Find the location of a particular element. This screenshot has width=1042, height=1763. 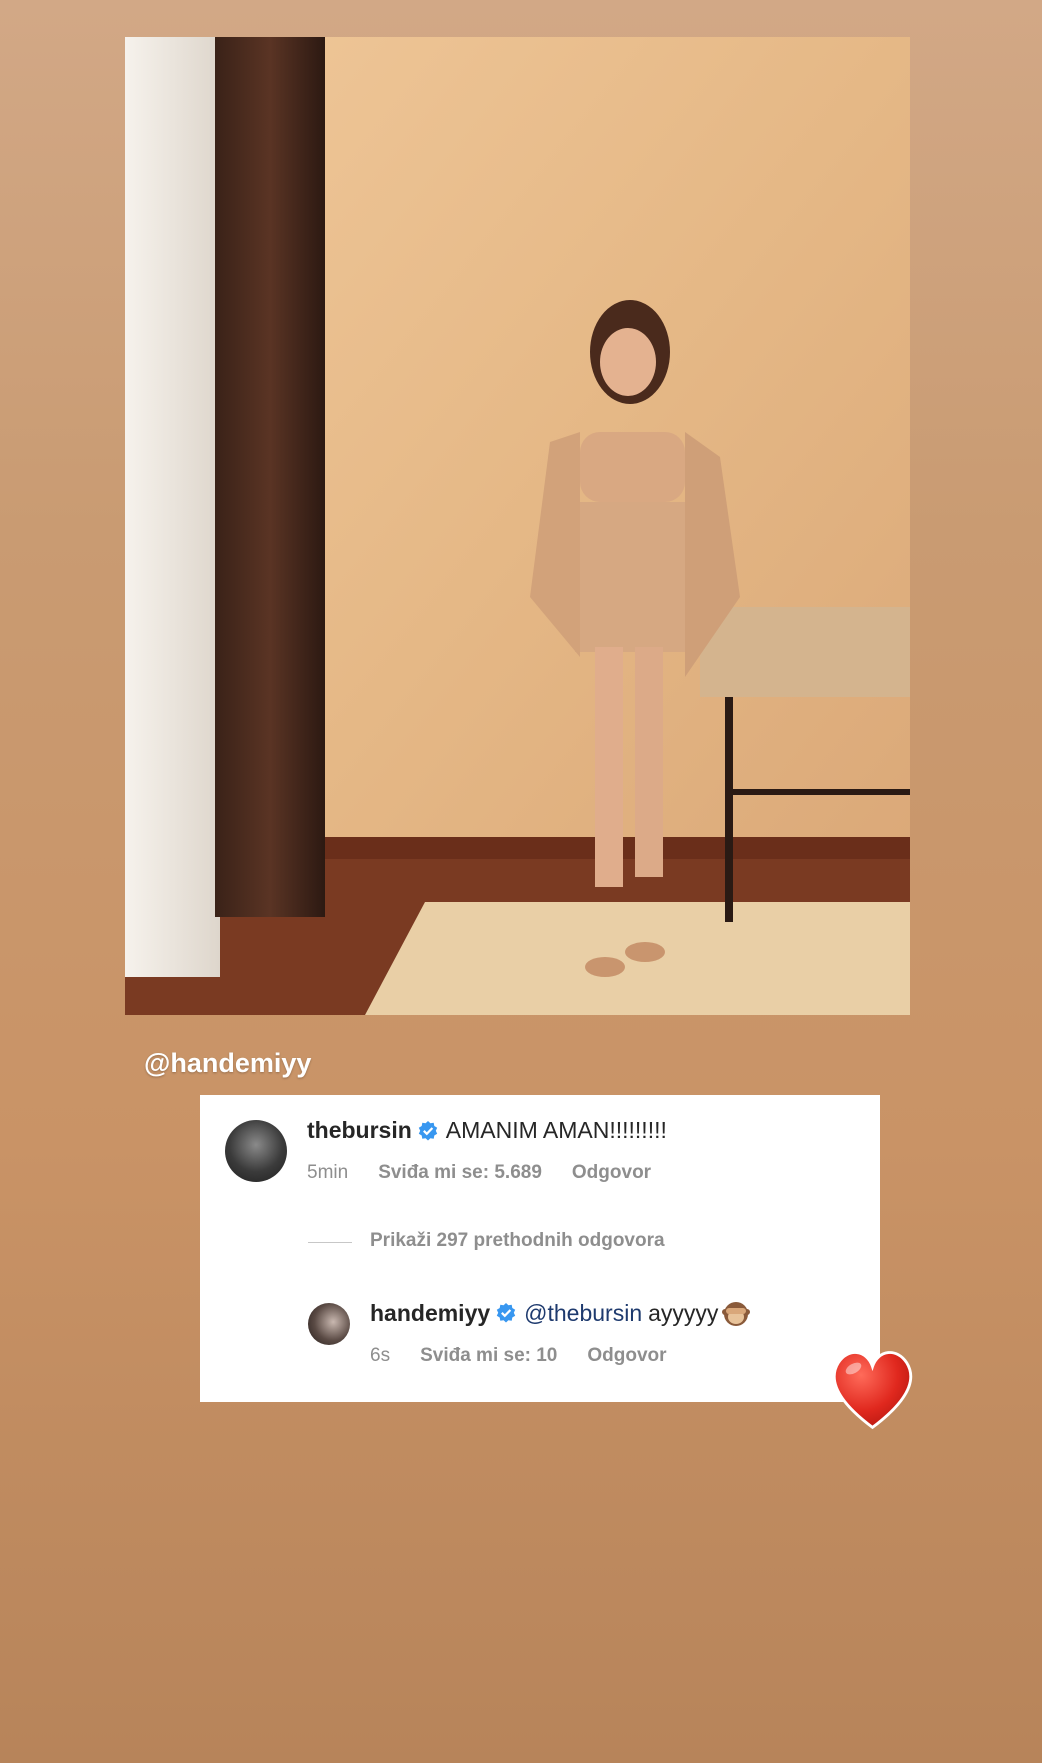

parent-comment-line: thebursin AMANIM AMAN!!!!!!!!! is located at coordinates (487, 1130).